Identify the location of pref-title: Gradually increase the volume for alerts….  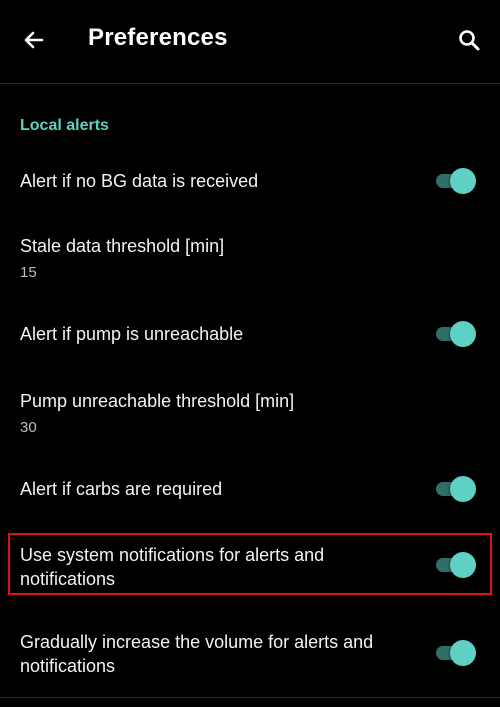
(197, 654).